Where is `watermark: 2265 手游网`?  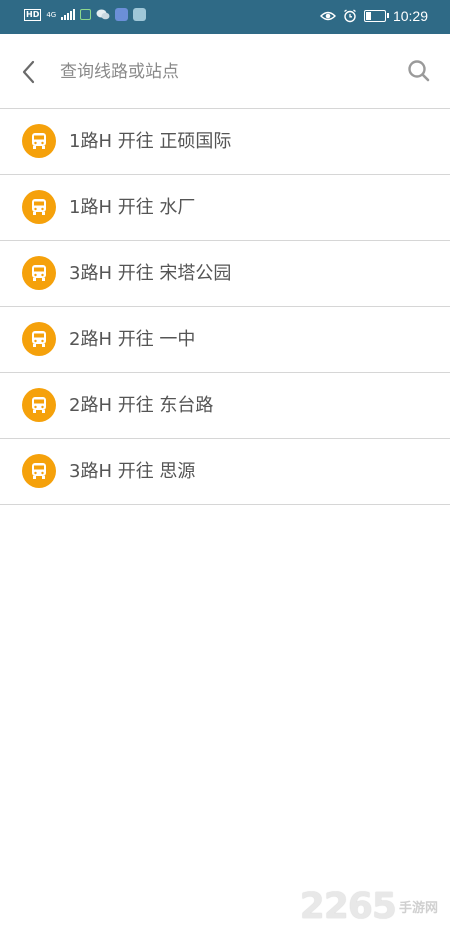
watermark: 2265 手游网 is located at coordinates (369, 906).